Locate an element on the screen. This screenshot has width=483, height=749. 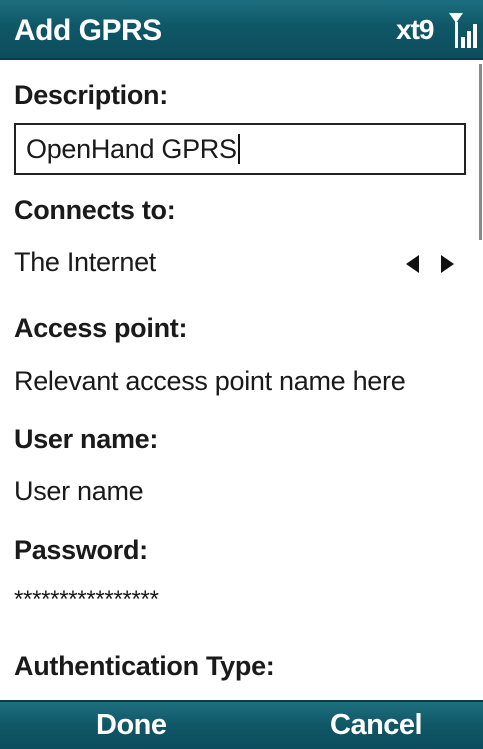
access-point-field: Relevant access point name here is located at coordinates (210, 381).